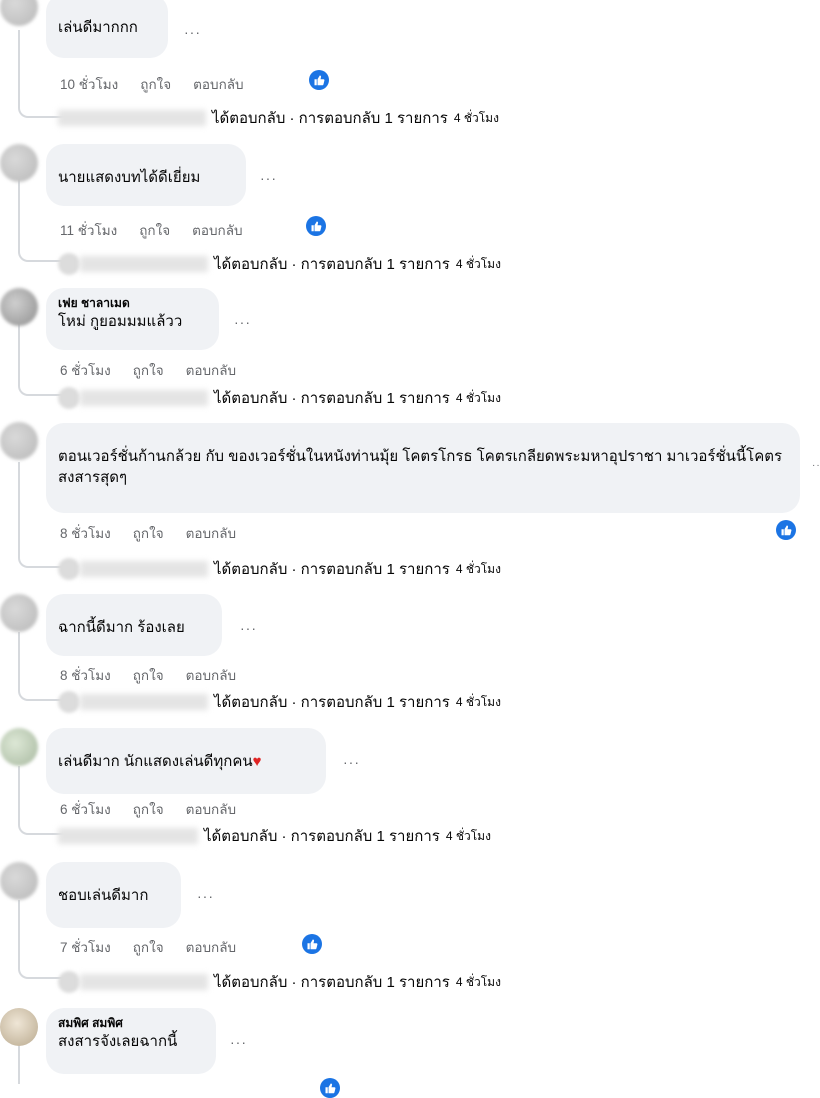 This screenshot has height=1098, width=820. What do you see at coordinates (160, 761) in the screenshot?
I see `comment-text: เล่นดีมาก นักแสดงเล่นดีทุกคน♥` at bounding box center [160, 761].